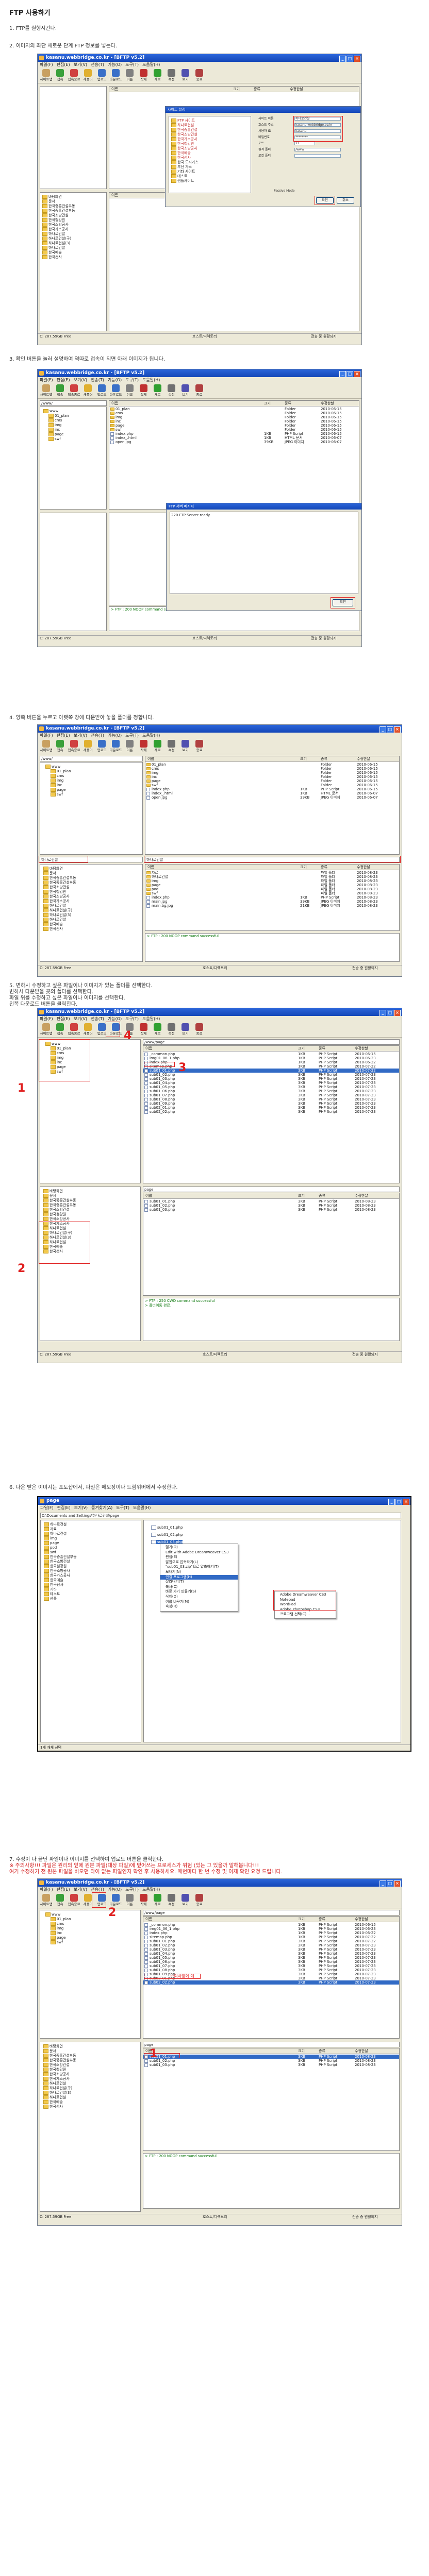 This screenshot has height=2576, width=429. I want to click on tree-item: 자료, so click(50, 1529).